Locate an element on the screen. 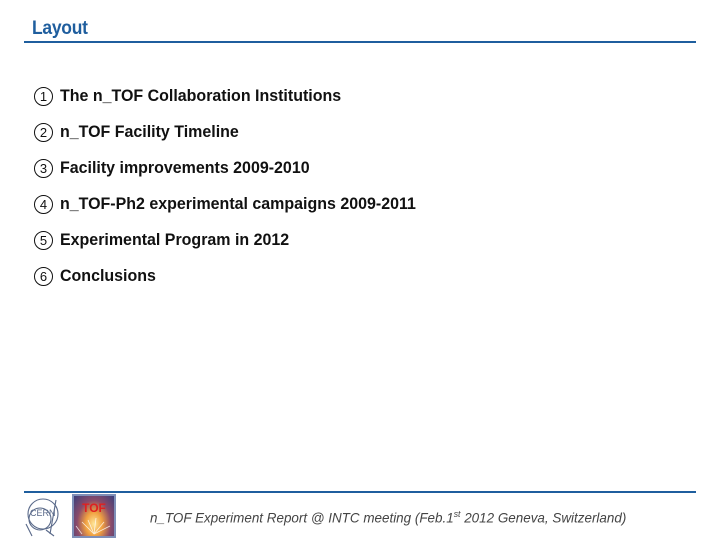  agenda-item: 2 n_TOF Facility Timeline is located at coordinates (236, 132).